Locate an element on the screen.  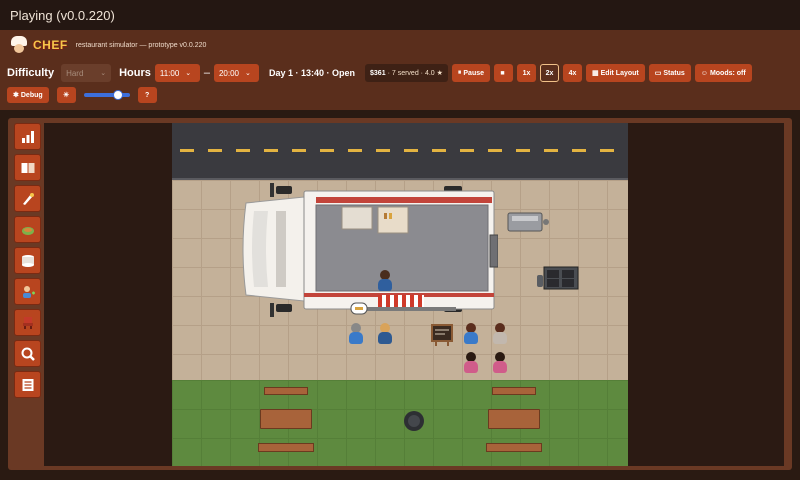
menu-list-icon is located at coordinates (27, 384).